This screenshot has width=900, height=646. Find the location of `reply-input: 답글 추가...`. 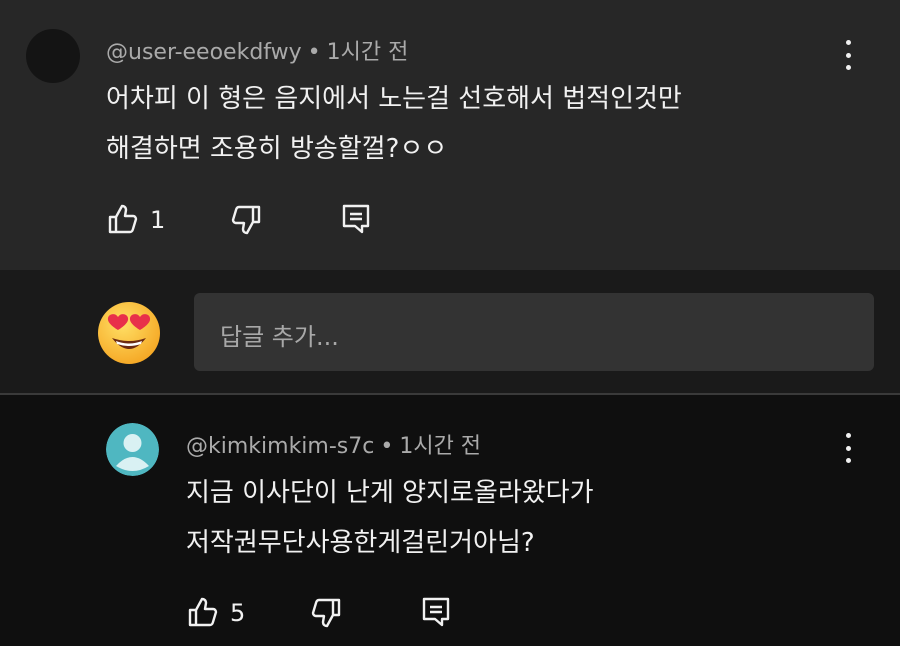

reply-input: 답글 추가... is located at coordinates (534, 332).